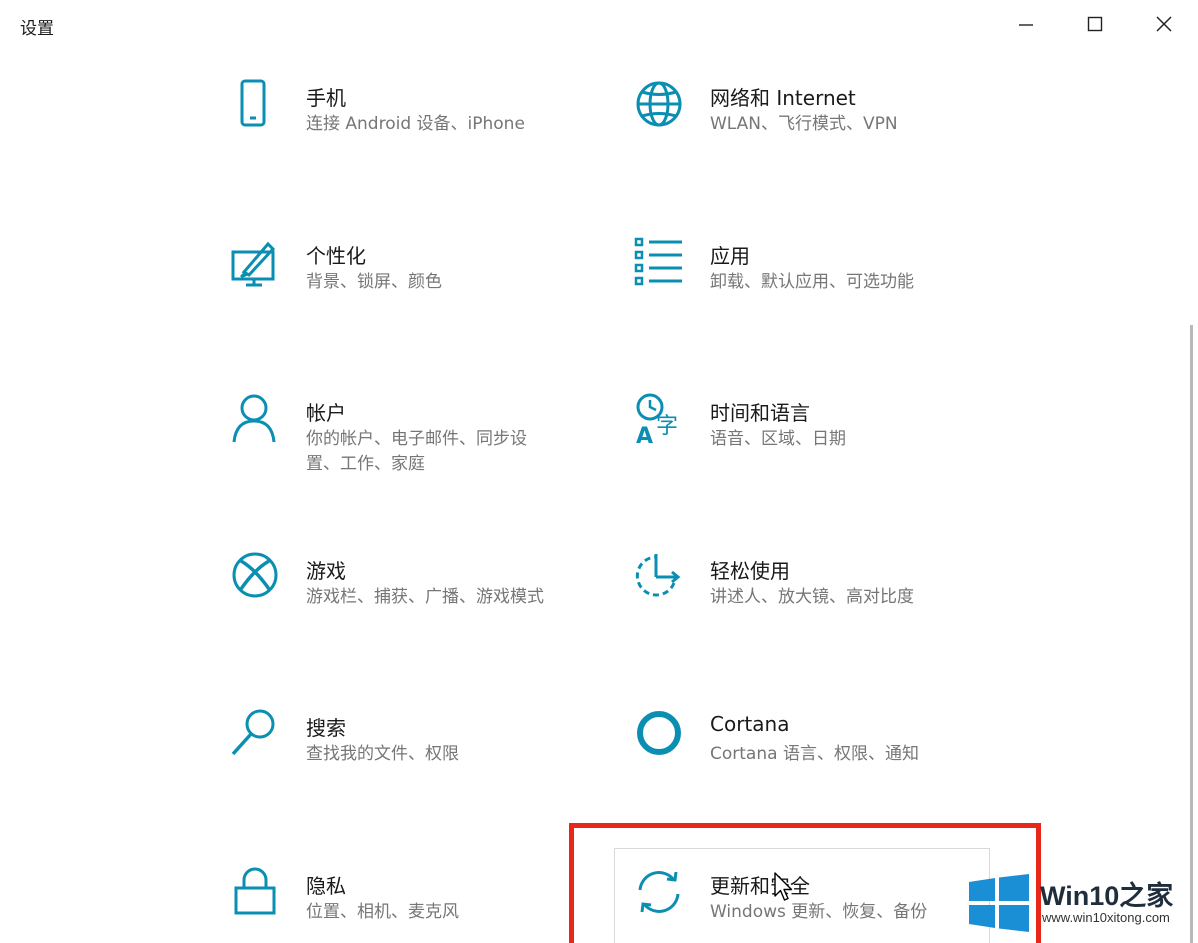  What do you see at coordinates (999, 905) in the screenshot?
I see `windows-logo-icon` at bounding box center [999, 905].